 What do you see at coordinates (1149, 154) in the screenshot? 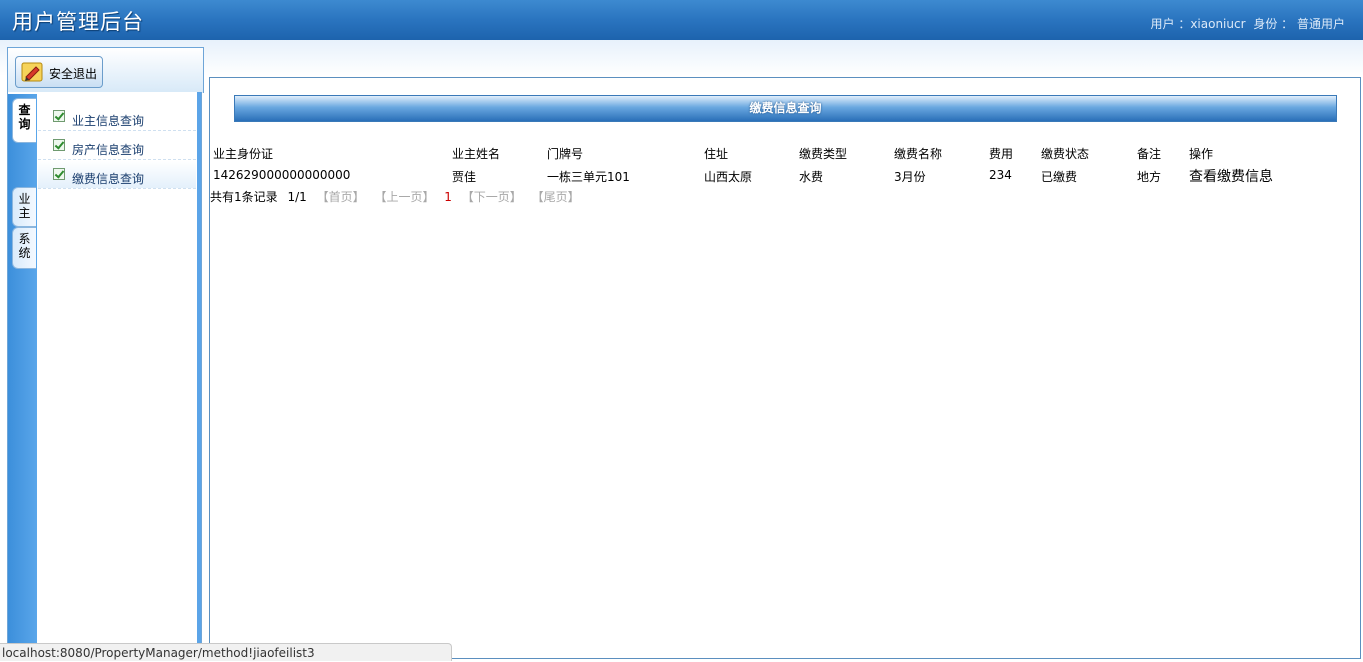
I see `column-header-remark: 备注` at bounding box center [1149, 154].